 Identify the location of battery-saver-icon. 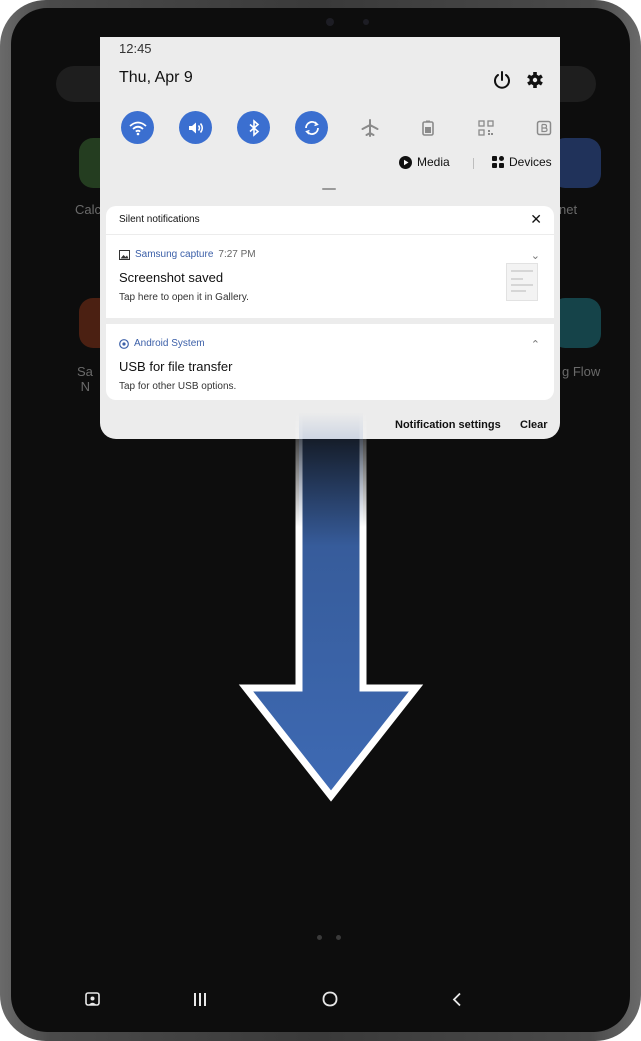
(427, 128).